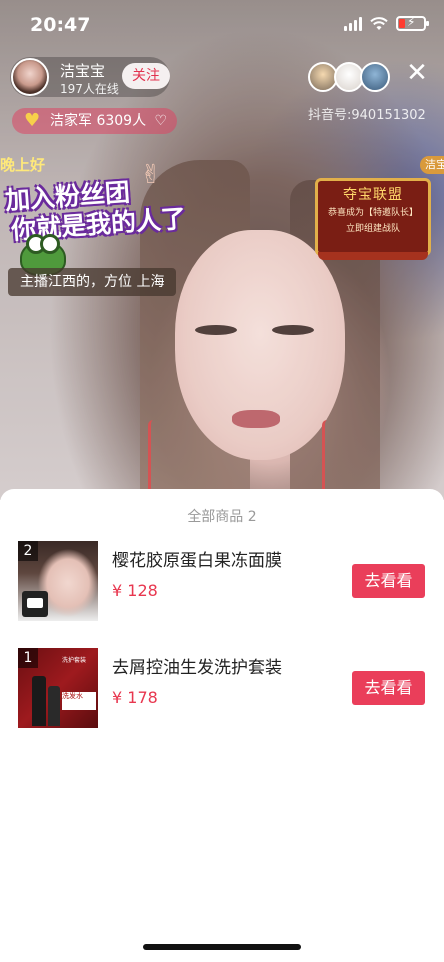 The height and width of the screenshot is (962, 444). I want to click on status-bar: 20:47 ⚡, so click(222, 25).